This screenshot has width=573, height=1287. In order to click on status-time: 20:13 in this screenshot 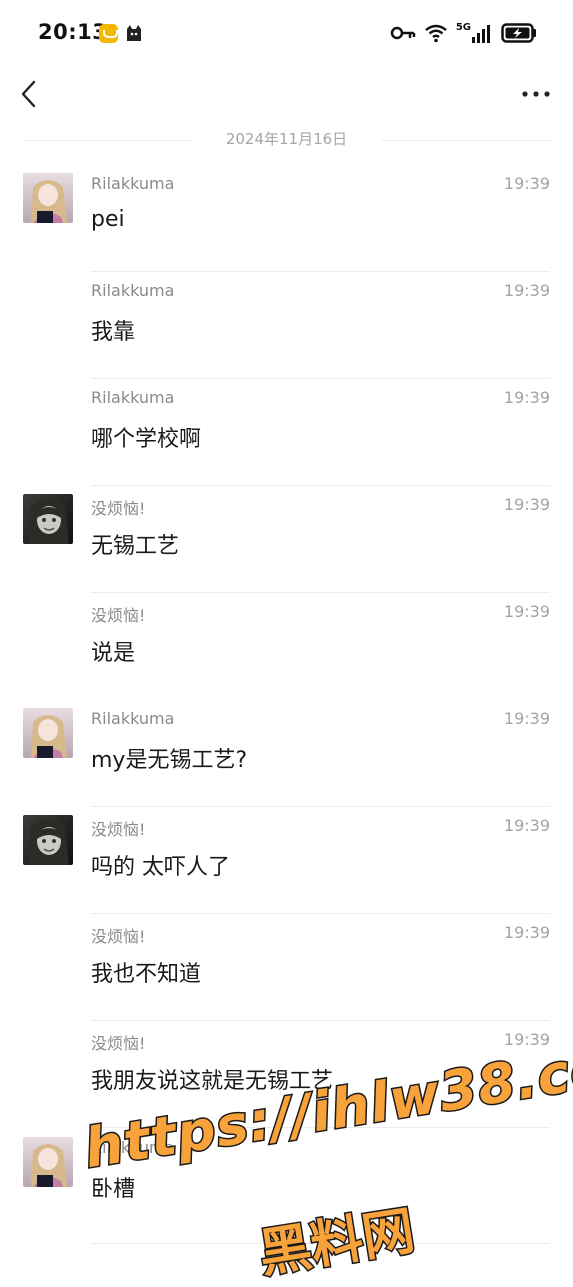, I will do `click(73, 32)`.